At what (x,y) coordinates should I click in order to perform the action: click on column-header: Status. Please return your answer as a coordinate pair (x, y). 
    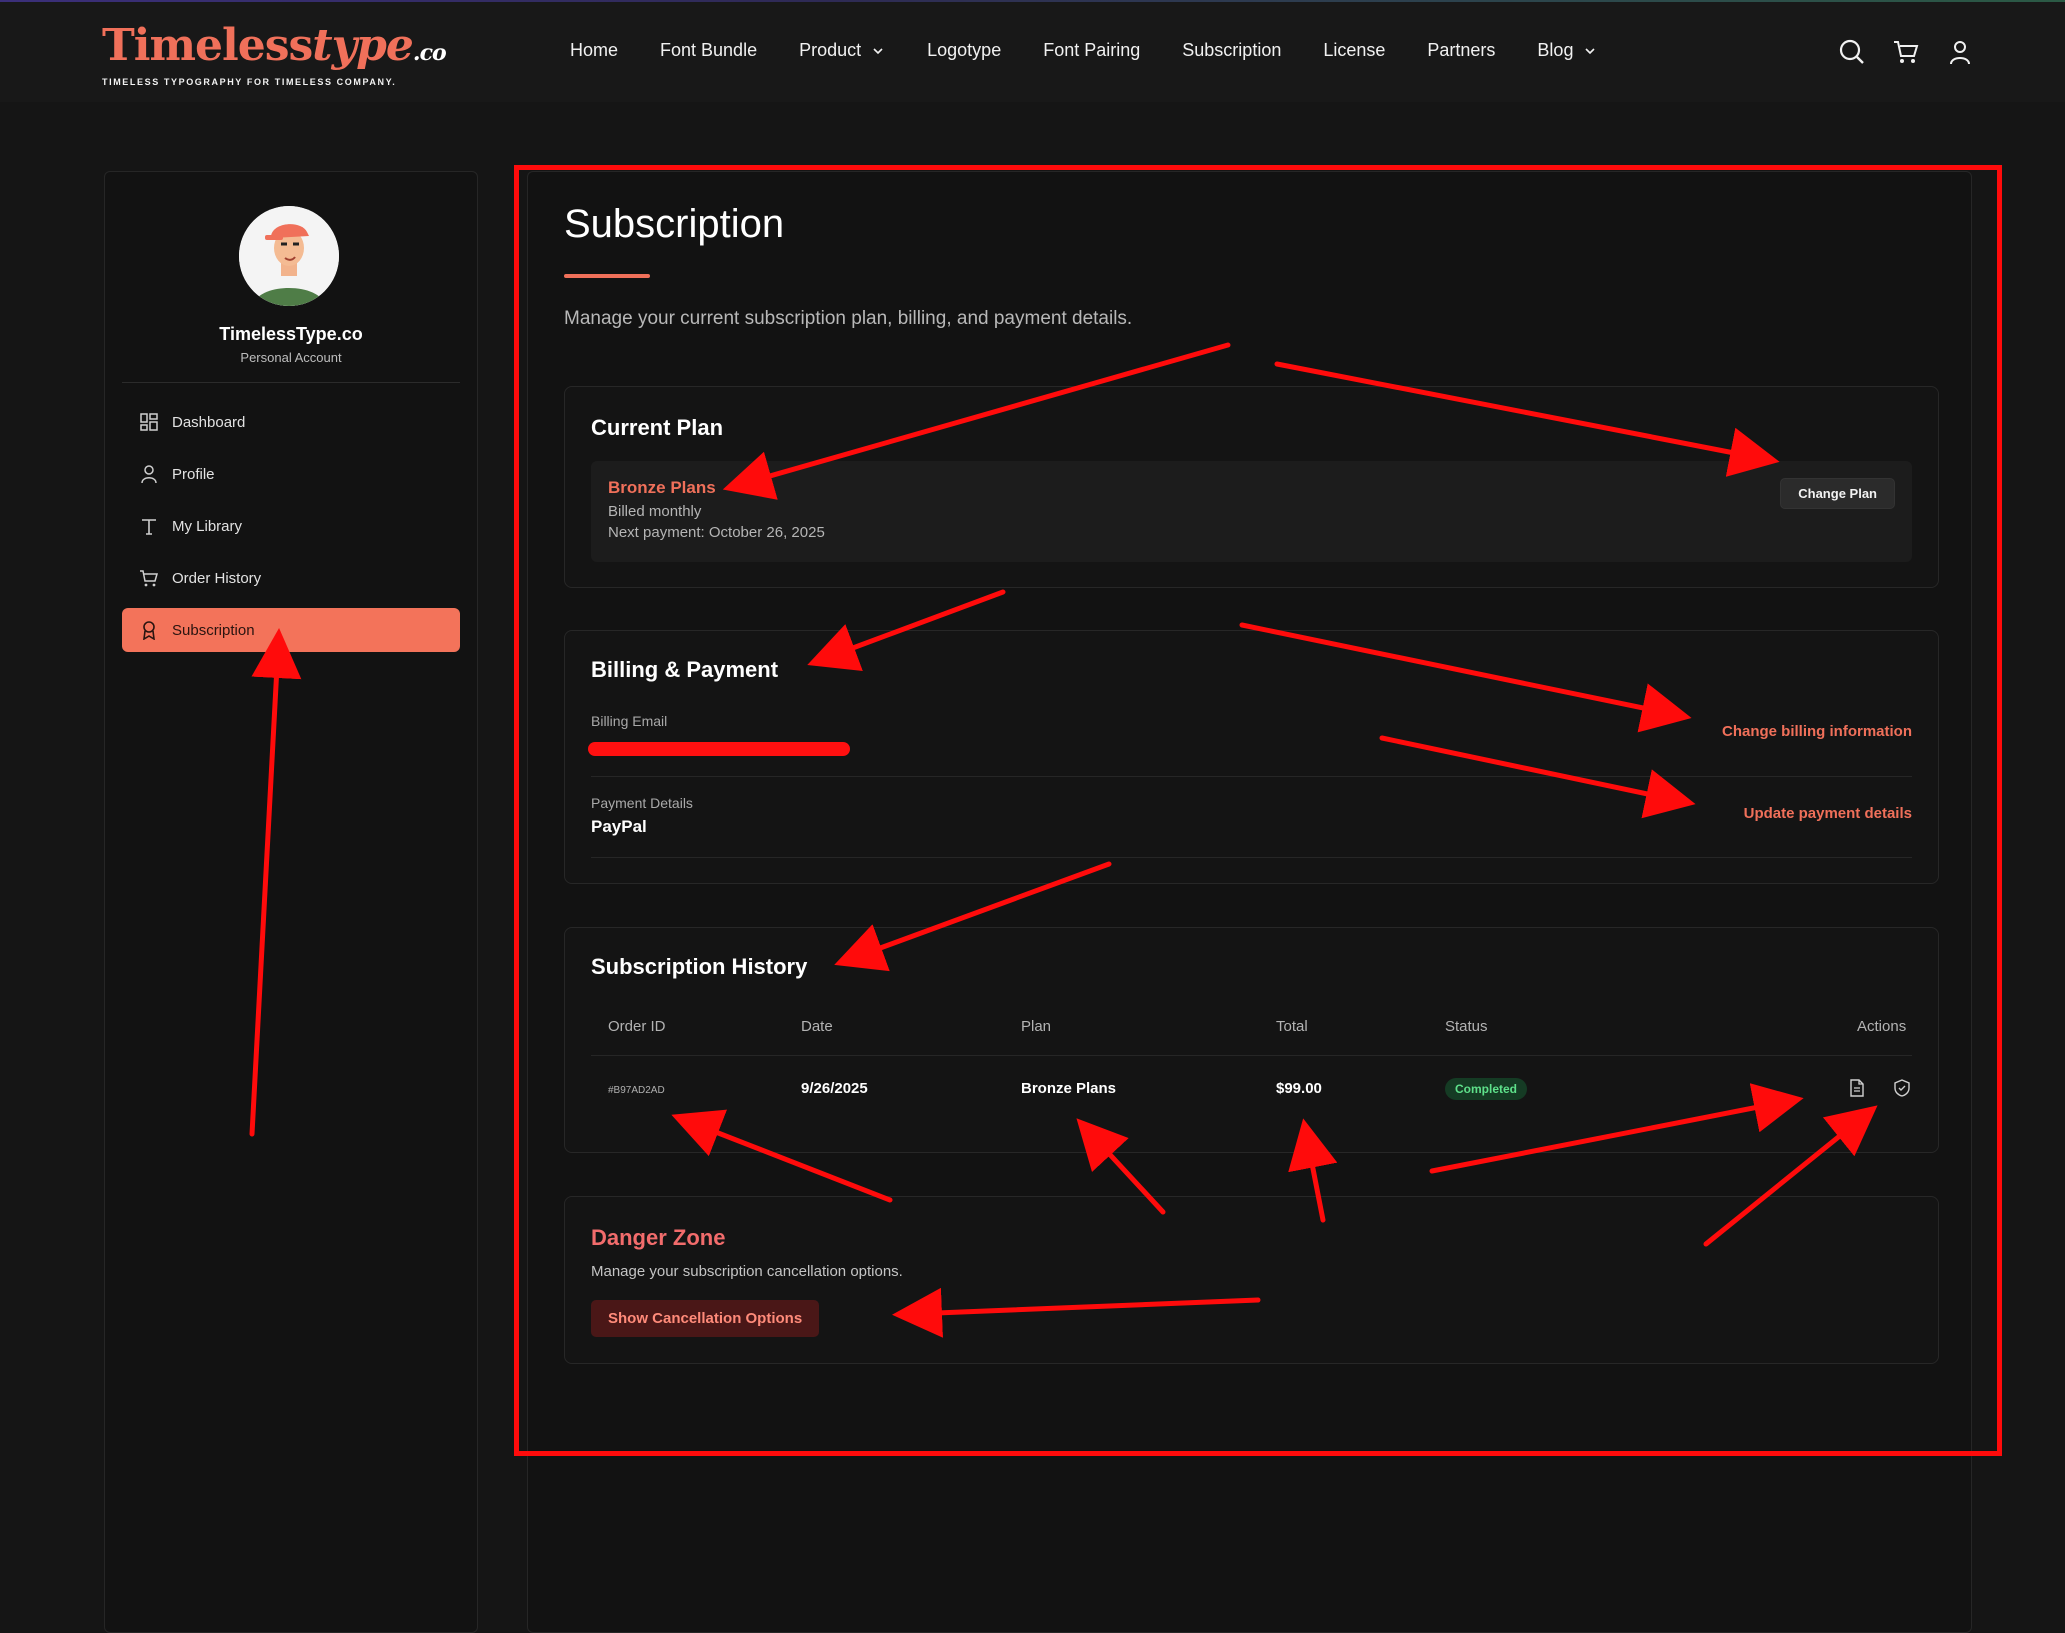
    Looking at the image, I should click on (1466, 1026).